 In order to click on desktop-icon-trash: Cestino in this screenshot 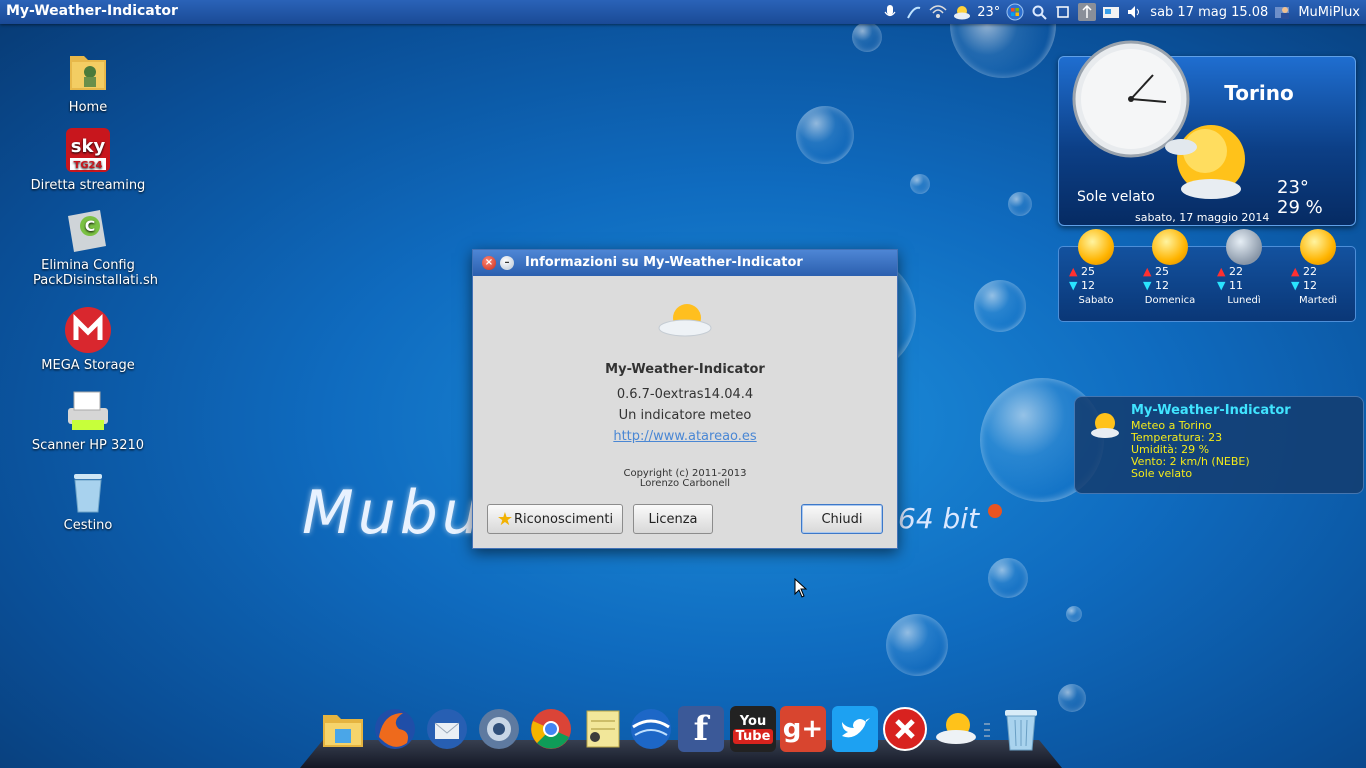, I will do `click(88, 499)`.